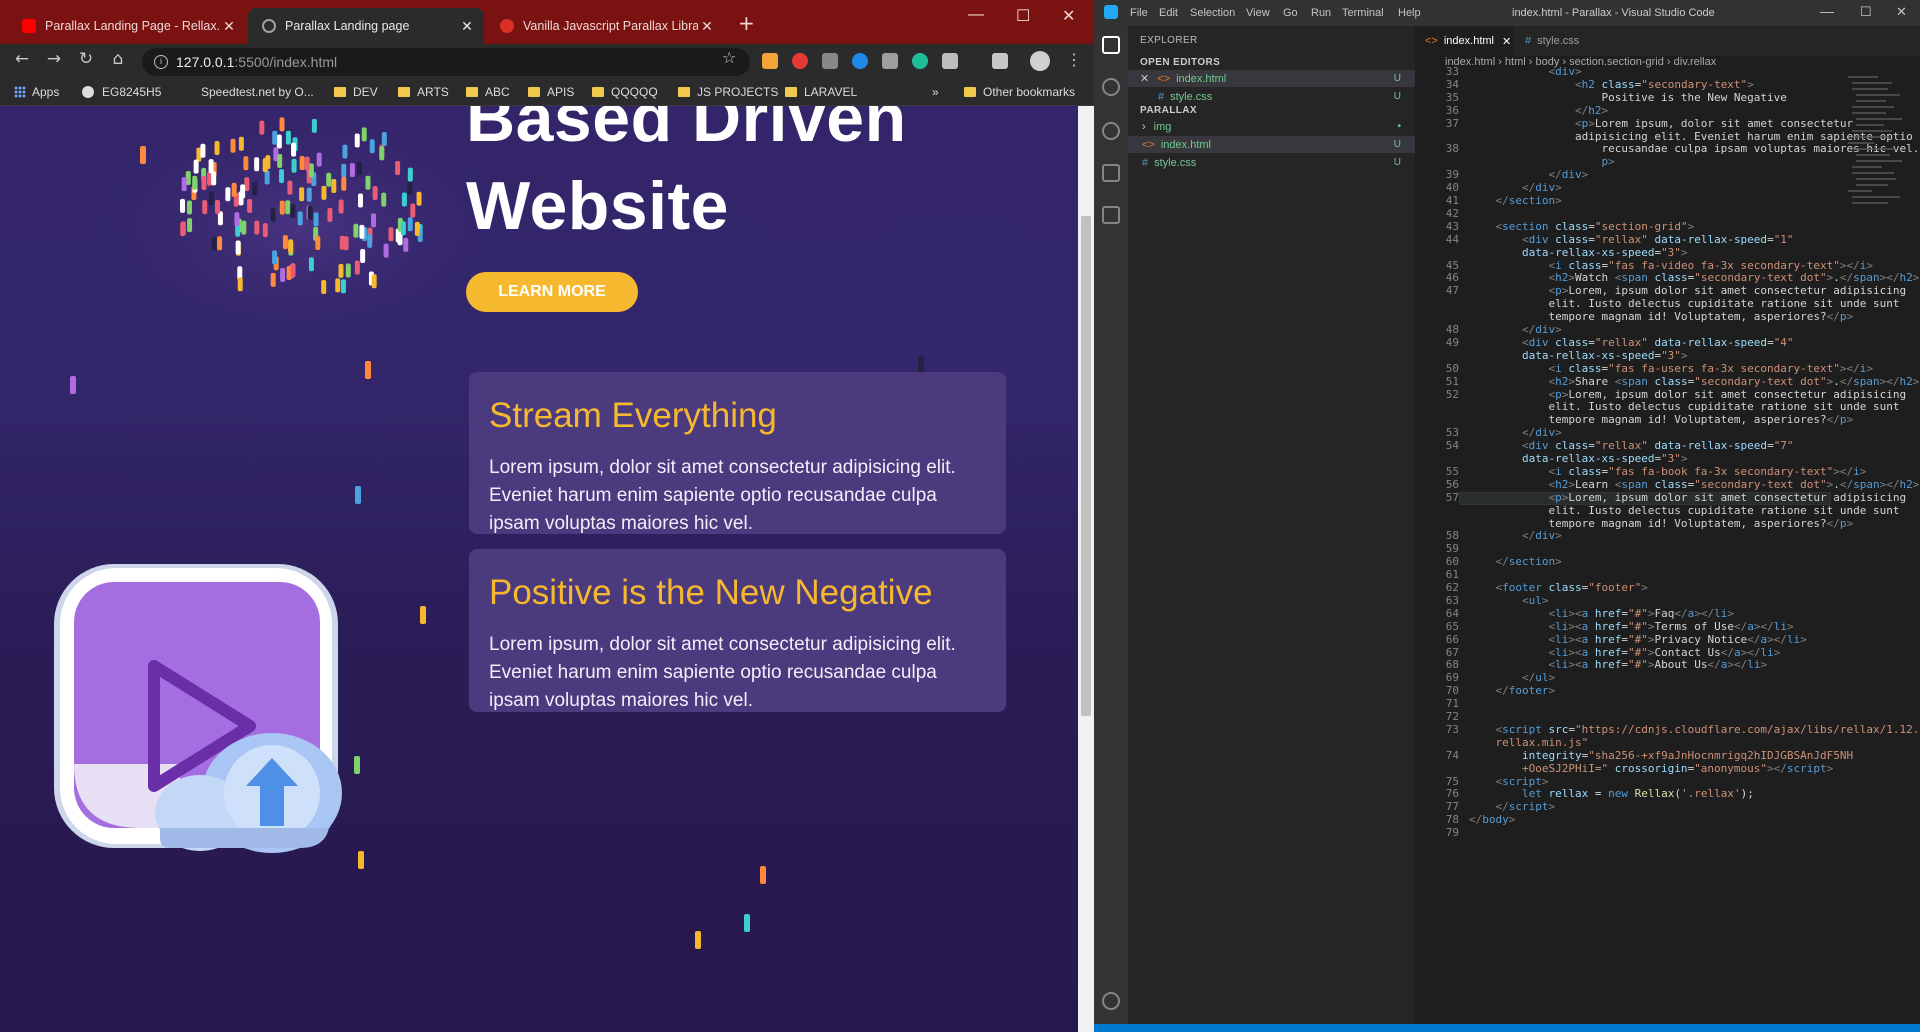 This screenshot has width=1920, height=1032. What do you see at coordinates (1492, 820) in the screenshot?
I see `code-line: </body>` at bounding box center [1492, 820].